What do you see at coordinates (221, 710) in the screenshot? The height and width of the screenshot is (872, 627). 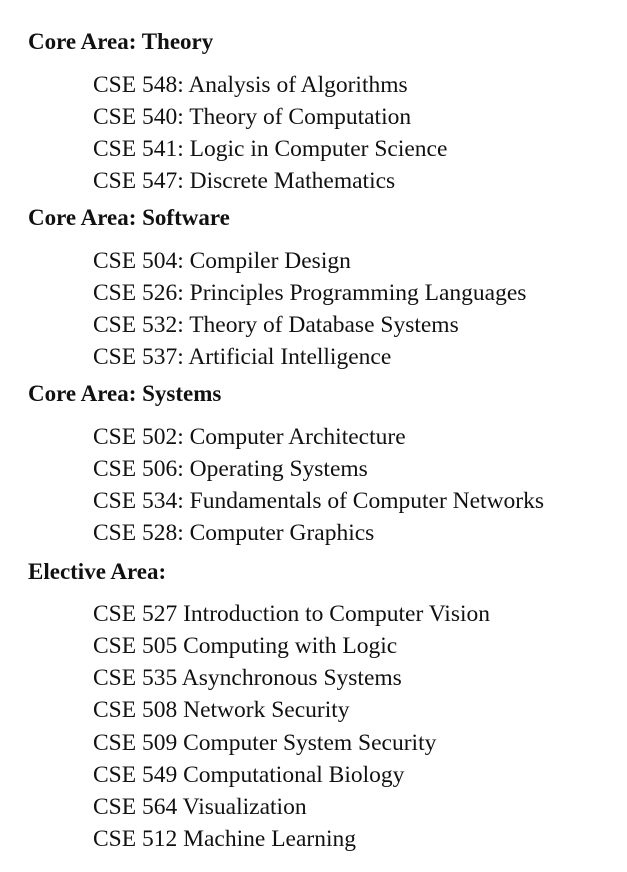 I see `course-item: CSE 508 Network Security` at bounding box center [221, 710].